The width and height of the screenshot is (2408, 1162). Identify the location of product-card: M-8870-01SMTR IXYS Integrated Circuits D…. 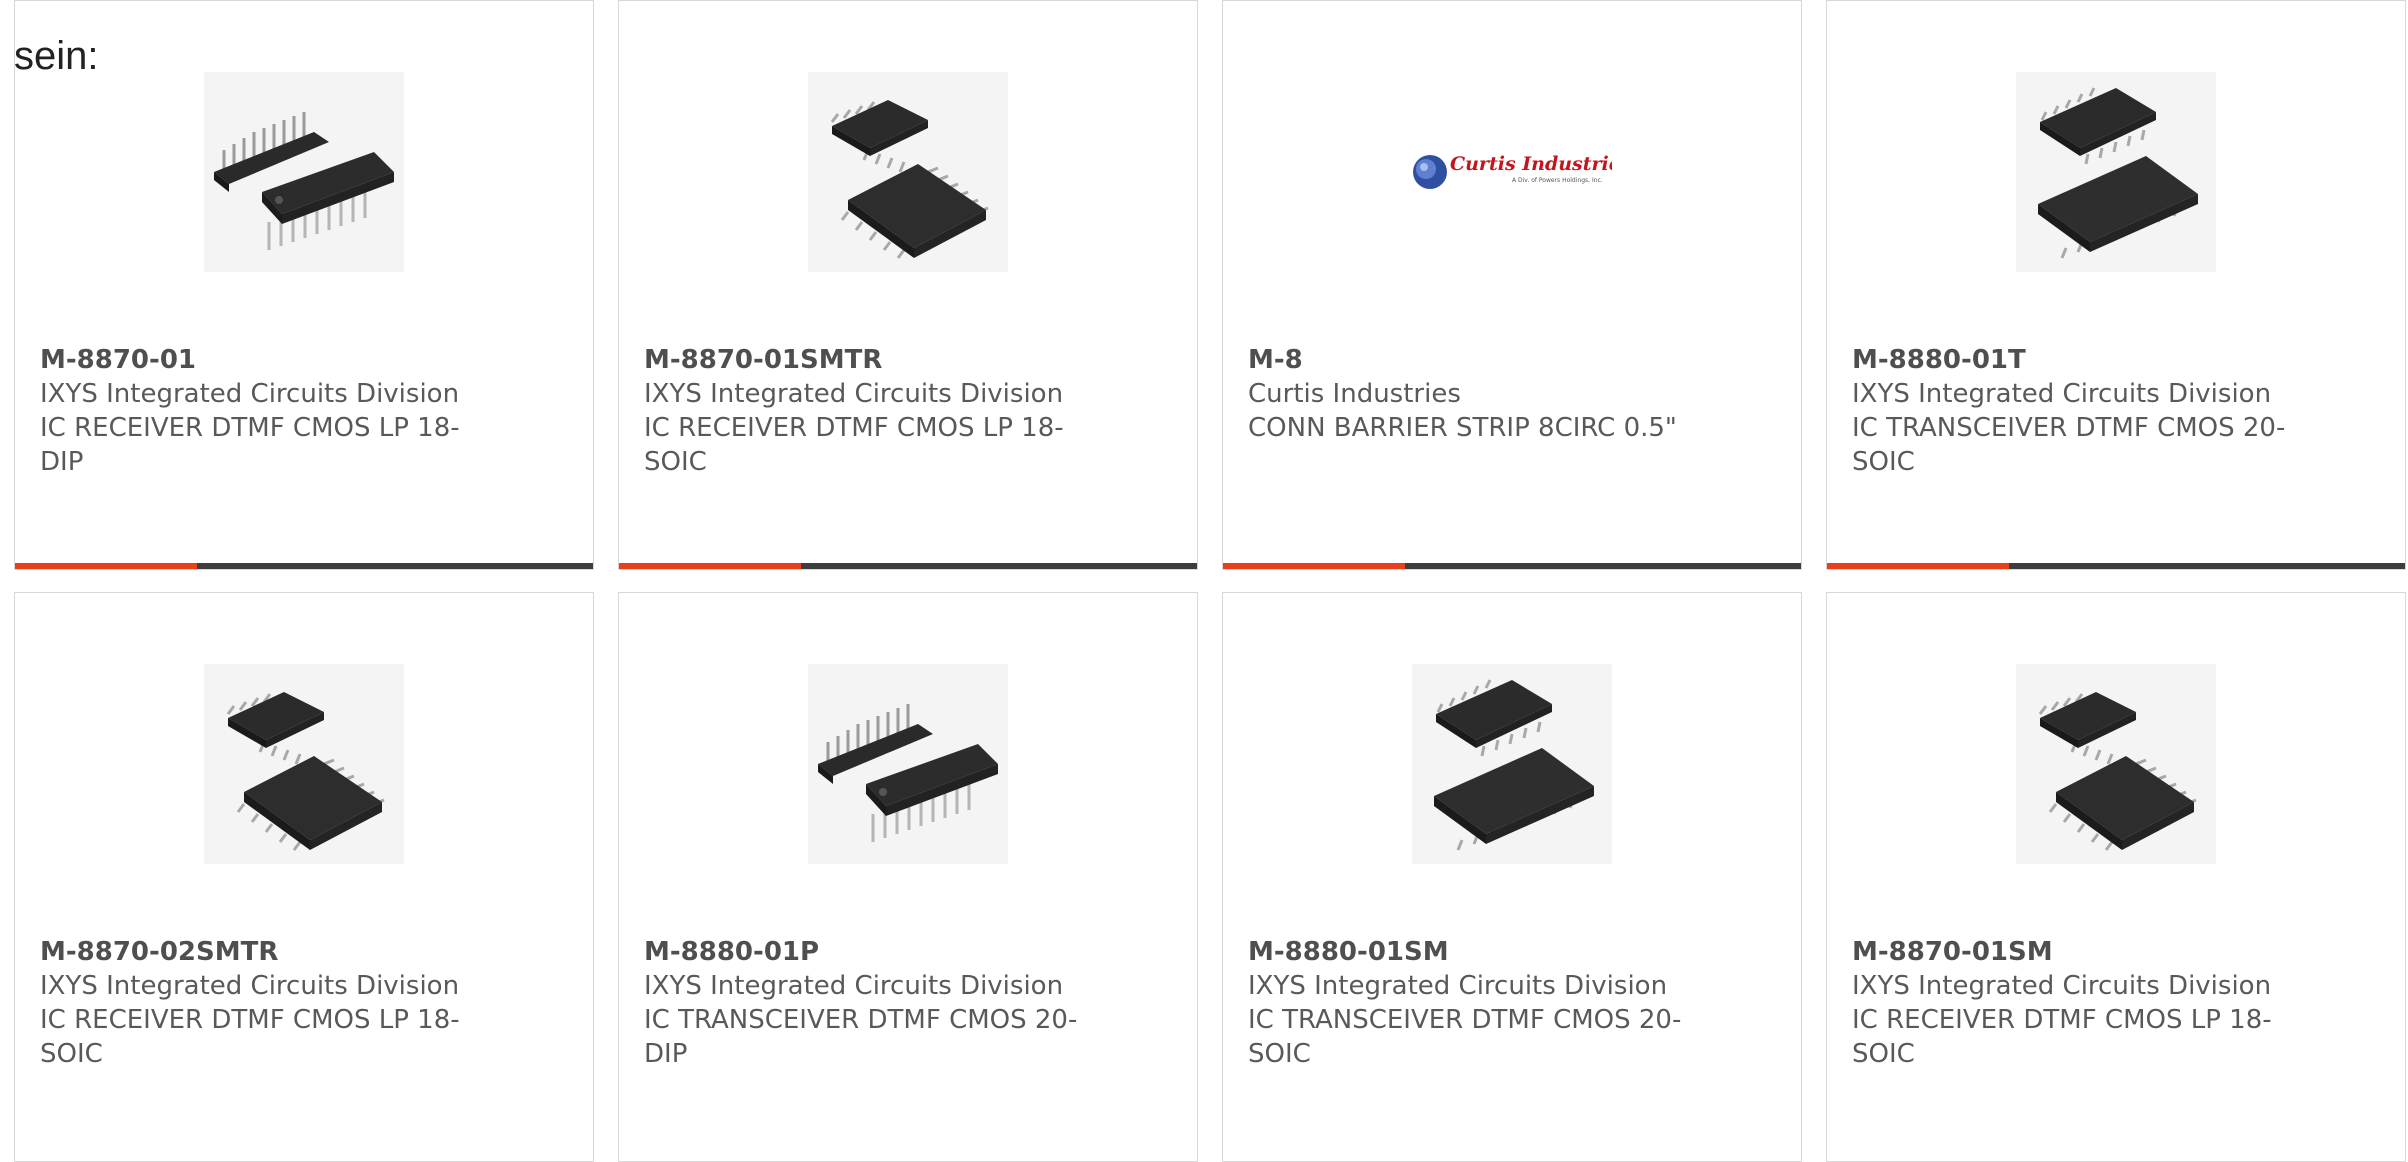
(908, 285).